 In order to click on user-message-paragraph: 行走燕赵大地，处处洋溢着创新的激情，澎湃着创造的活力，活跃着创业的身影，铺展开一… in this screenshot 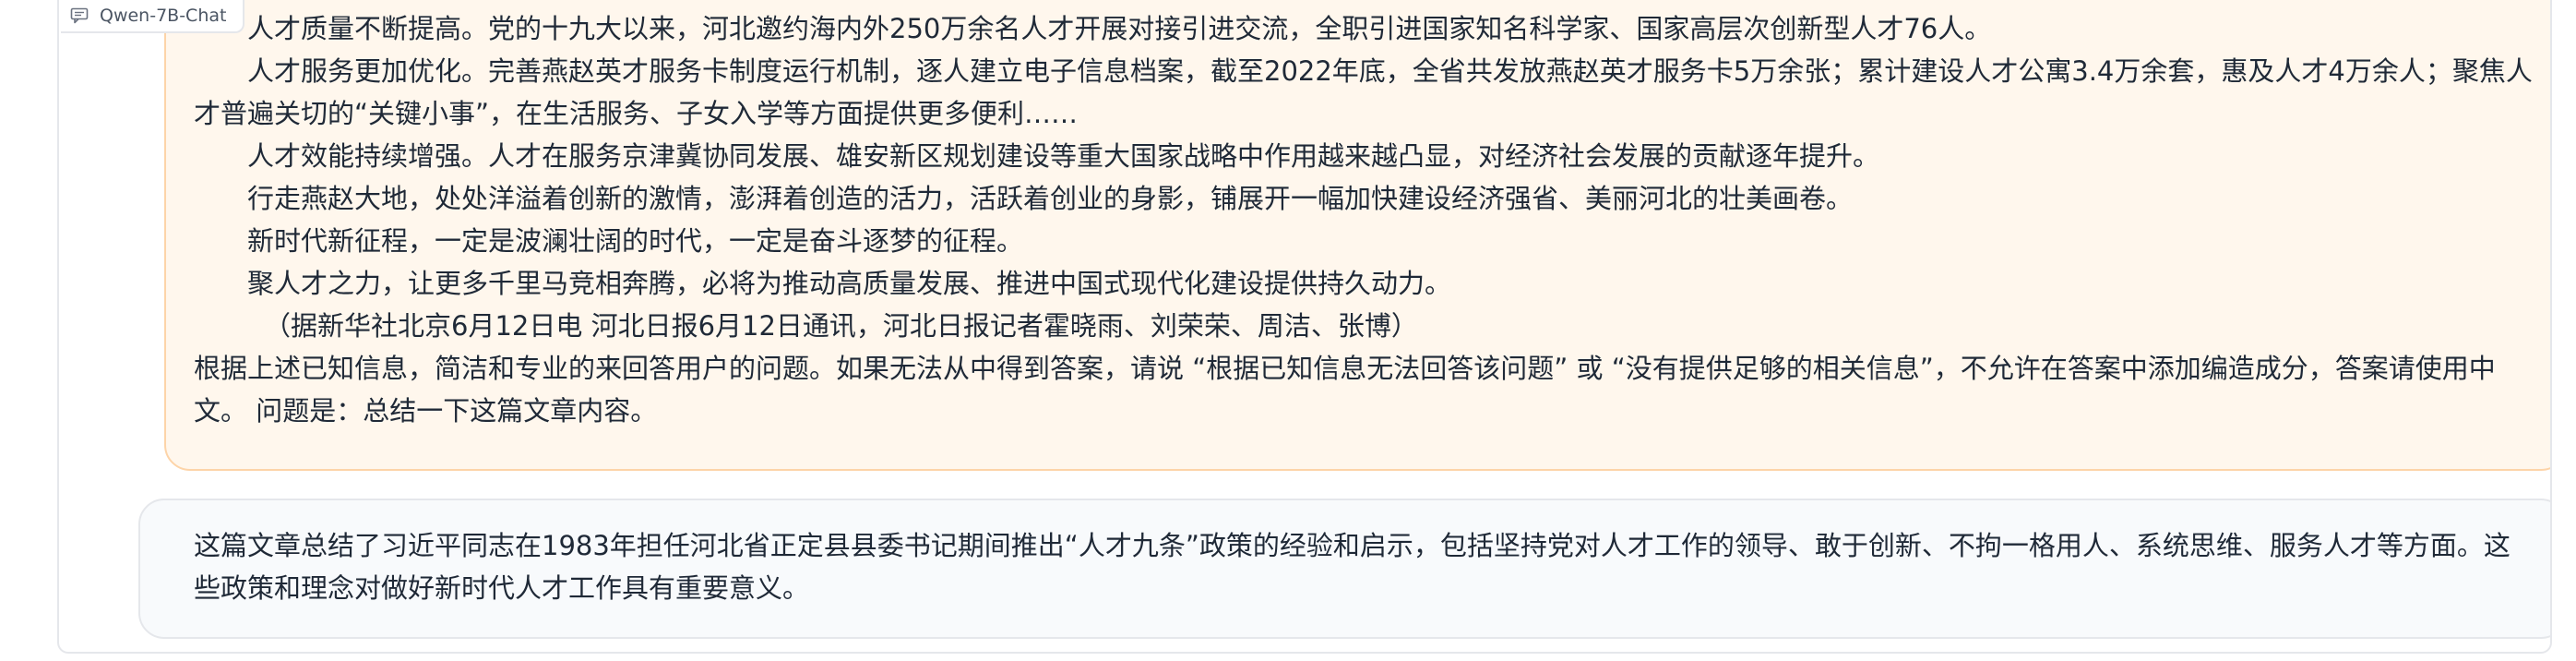, I will do `click(1050, 198)`.